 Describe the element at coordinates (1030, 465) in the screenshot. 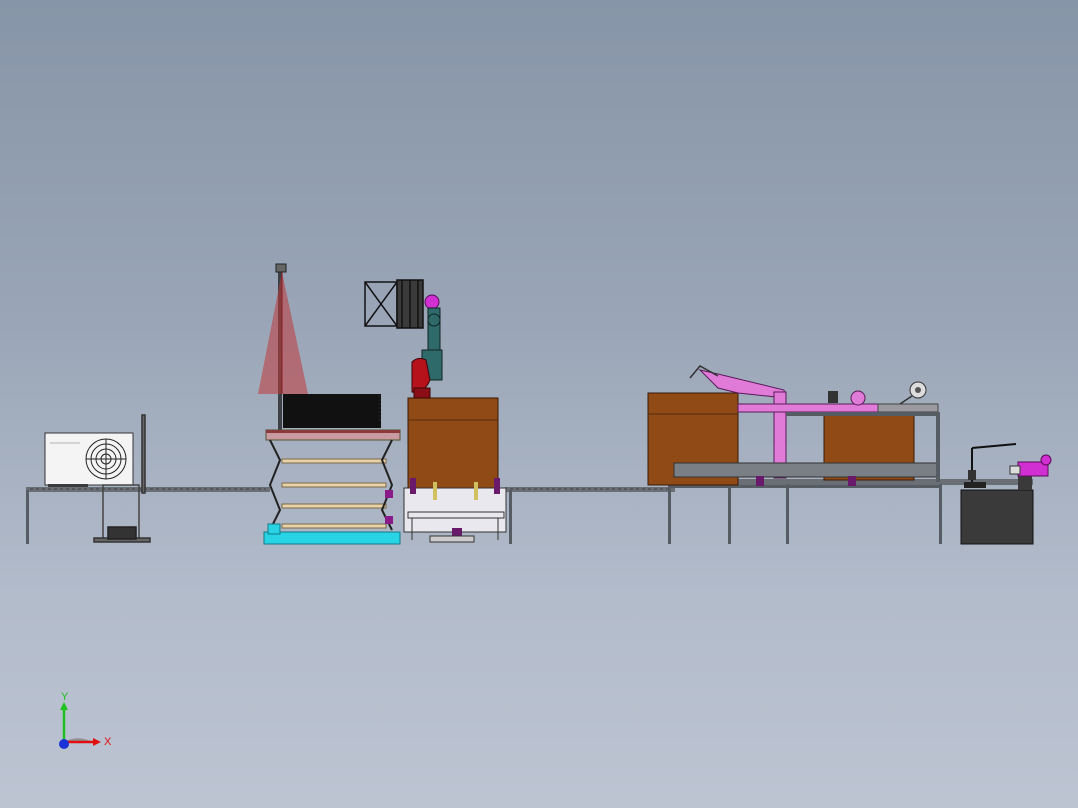

I see `pink-end-effector` at that location.